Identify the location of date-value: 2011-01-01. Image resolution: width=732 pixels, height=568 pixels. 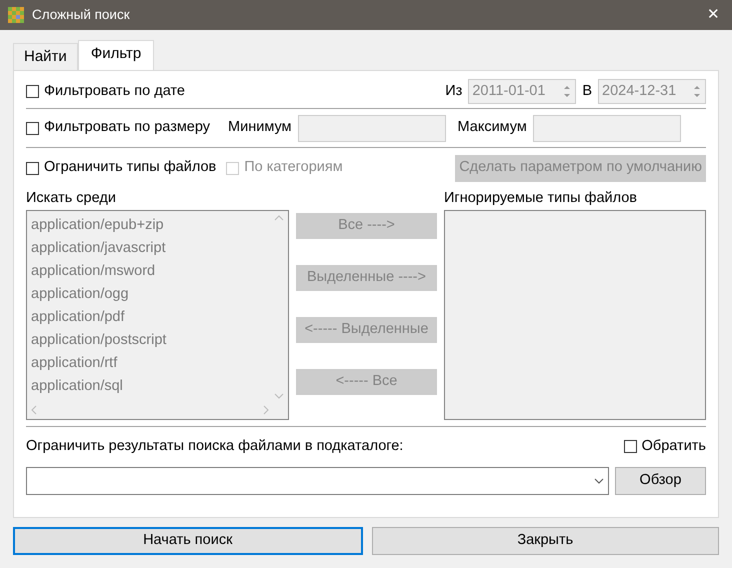
(509, 91).